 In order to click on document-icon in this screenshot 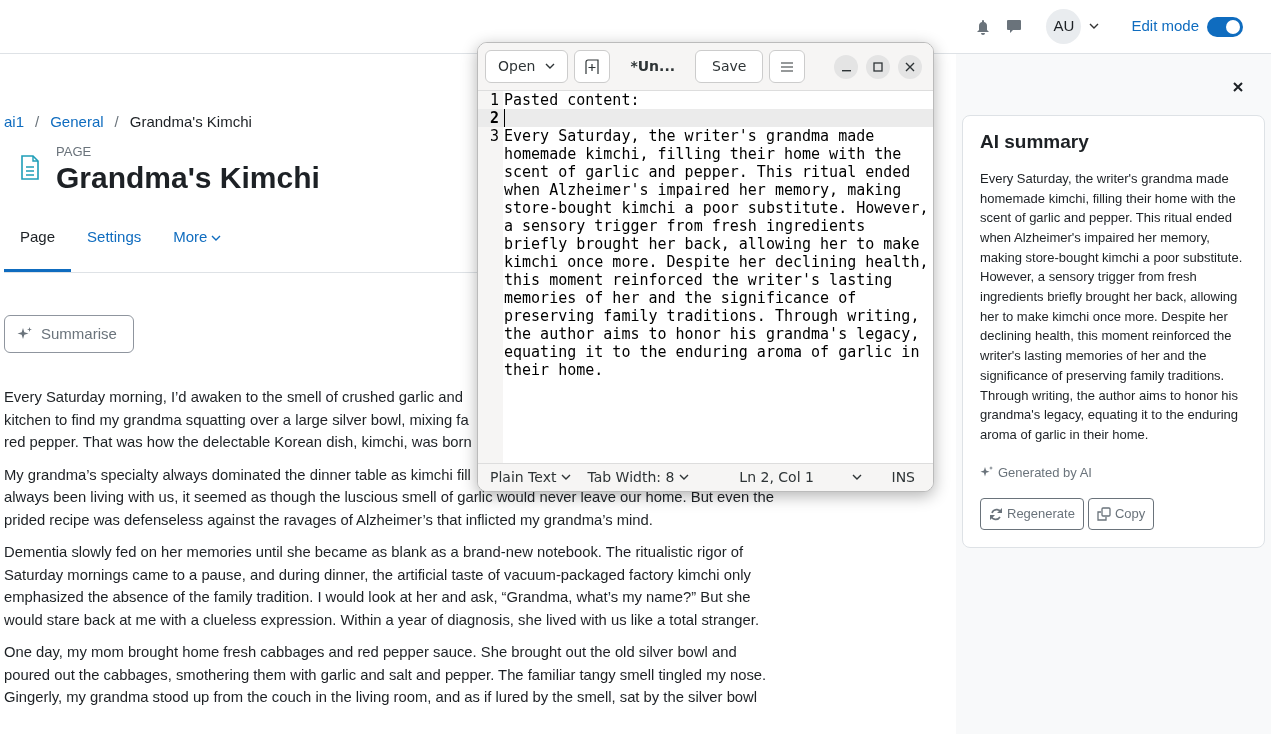, I will do `click(30, 167)`.